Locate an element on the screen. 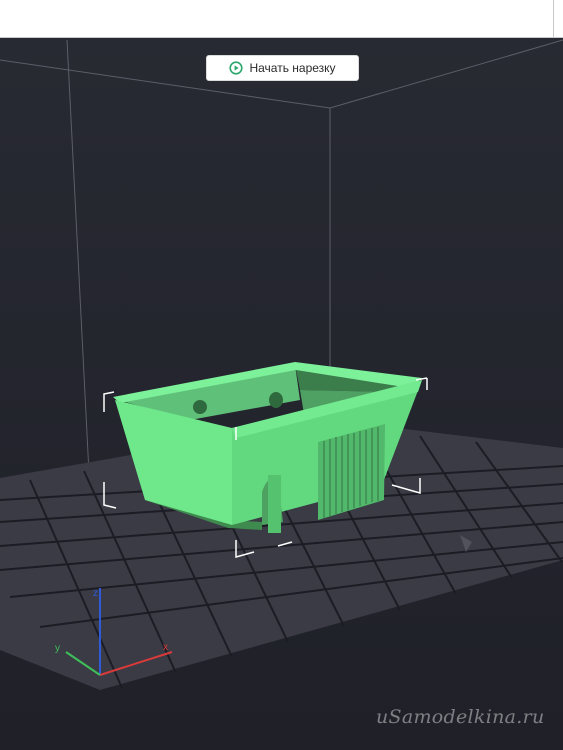  start-slicing-button: Начать нарезку is located at coordinates (282, 68).